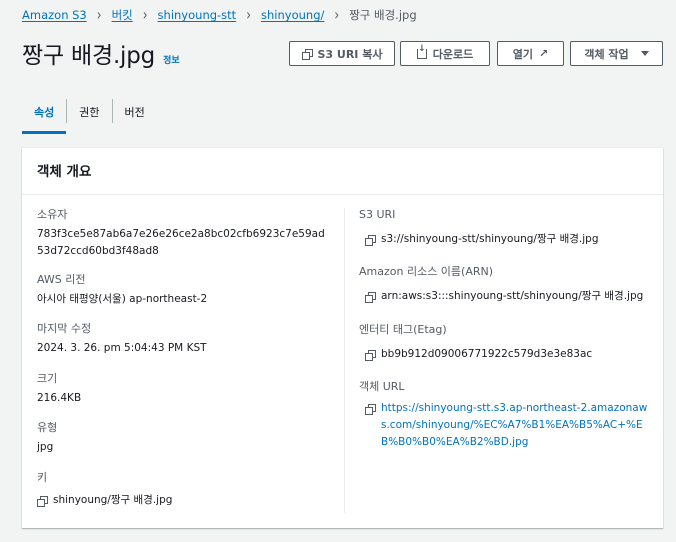 The image size is (676, 542). Describe the element at coordinates (606, 54) in the screenshot. I see `object-actions-label: 객체 작업` at that location.